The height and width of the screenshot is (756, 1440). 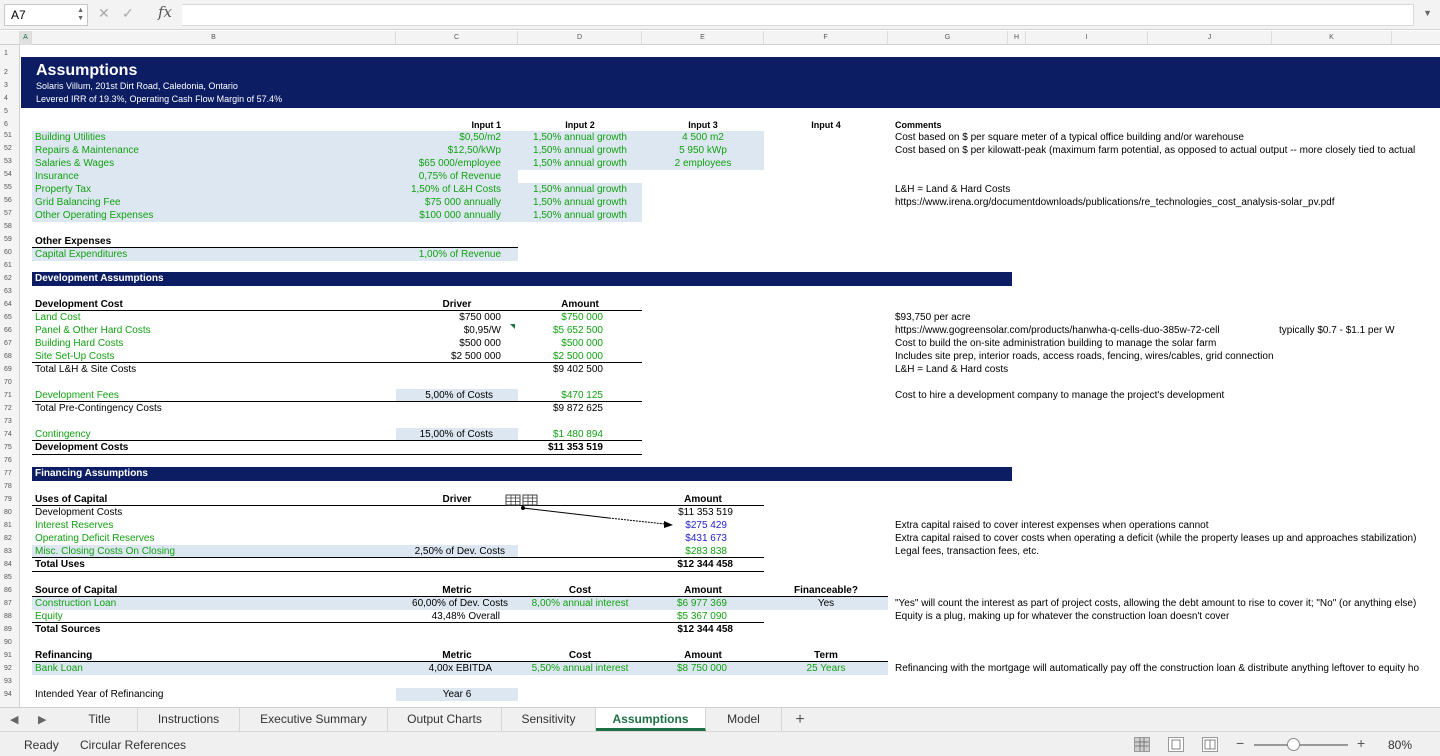 What do you see at coordinates (549, 719) in the screenshot?
I see `tab-sensitivity: Sensitivity` at bounding box center [549, 719].